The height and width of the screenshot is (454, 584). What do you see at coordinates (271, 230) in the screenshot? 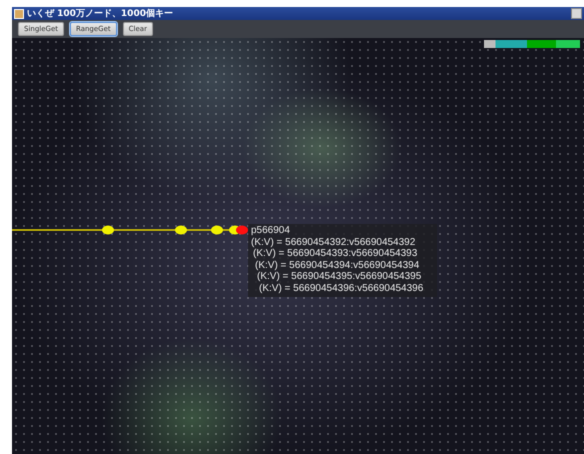
I see `tooltip-title: p566904` at bounding box center [271, 230].